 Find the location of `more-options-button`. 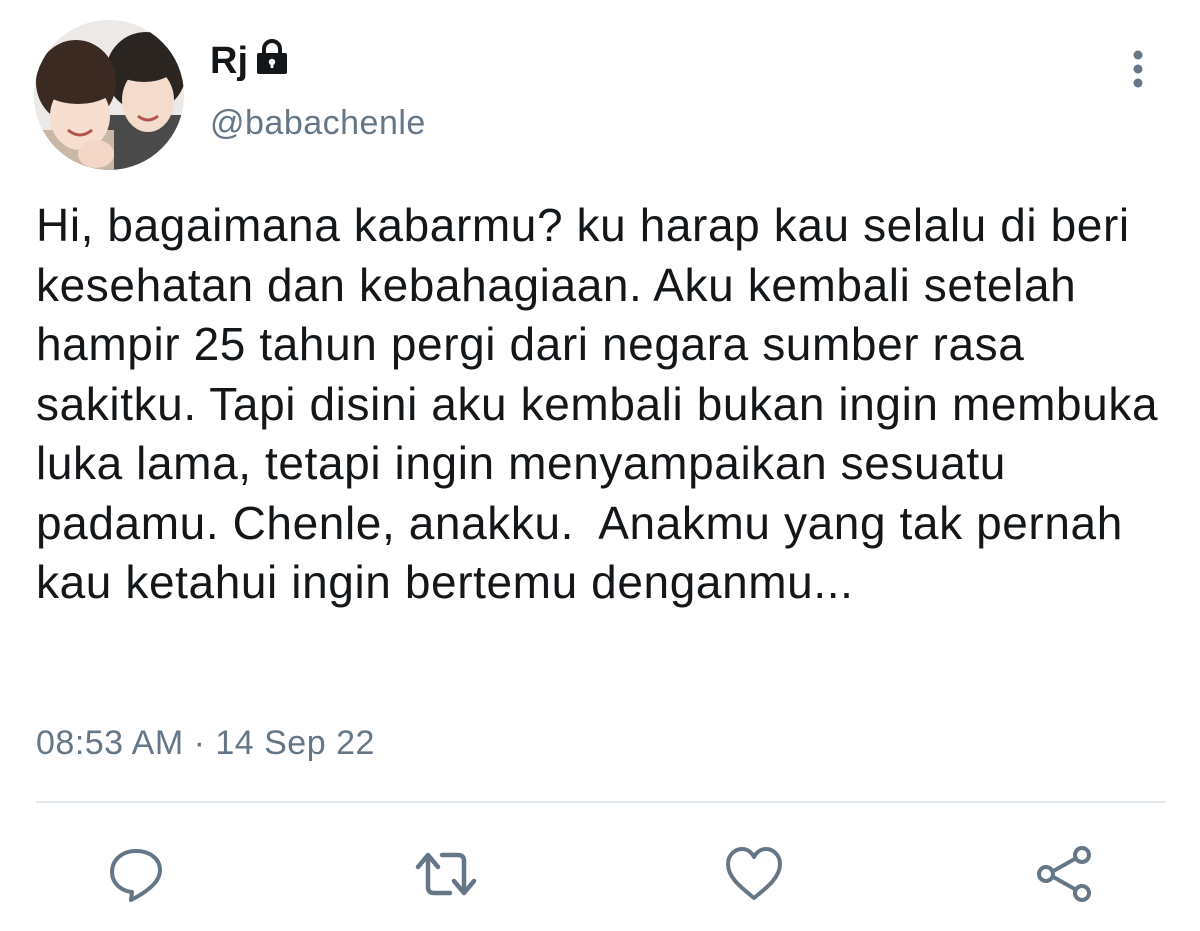

more-options-button is located at coordinates (1138, 69).